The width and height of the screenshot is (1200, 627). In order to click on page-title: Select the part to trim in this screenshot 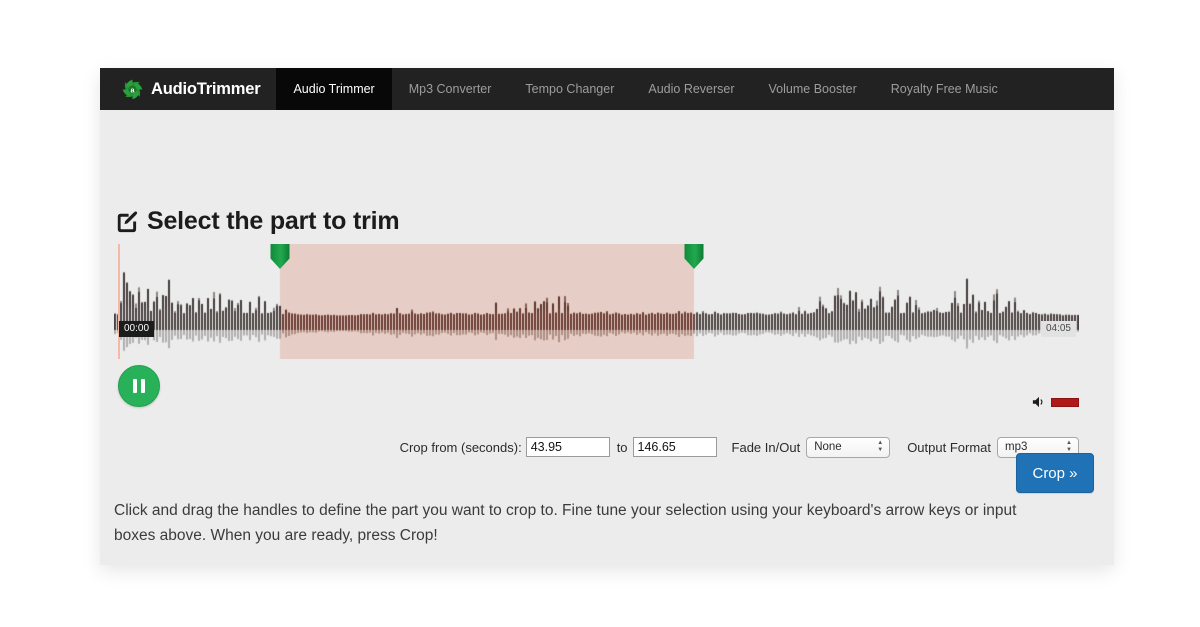, I will do `click(257, 221)`.